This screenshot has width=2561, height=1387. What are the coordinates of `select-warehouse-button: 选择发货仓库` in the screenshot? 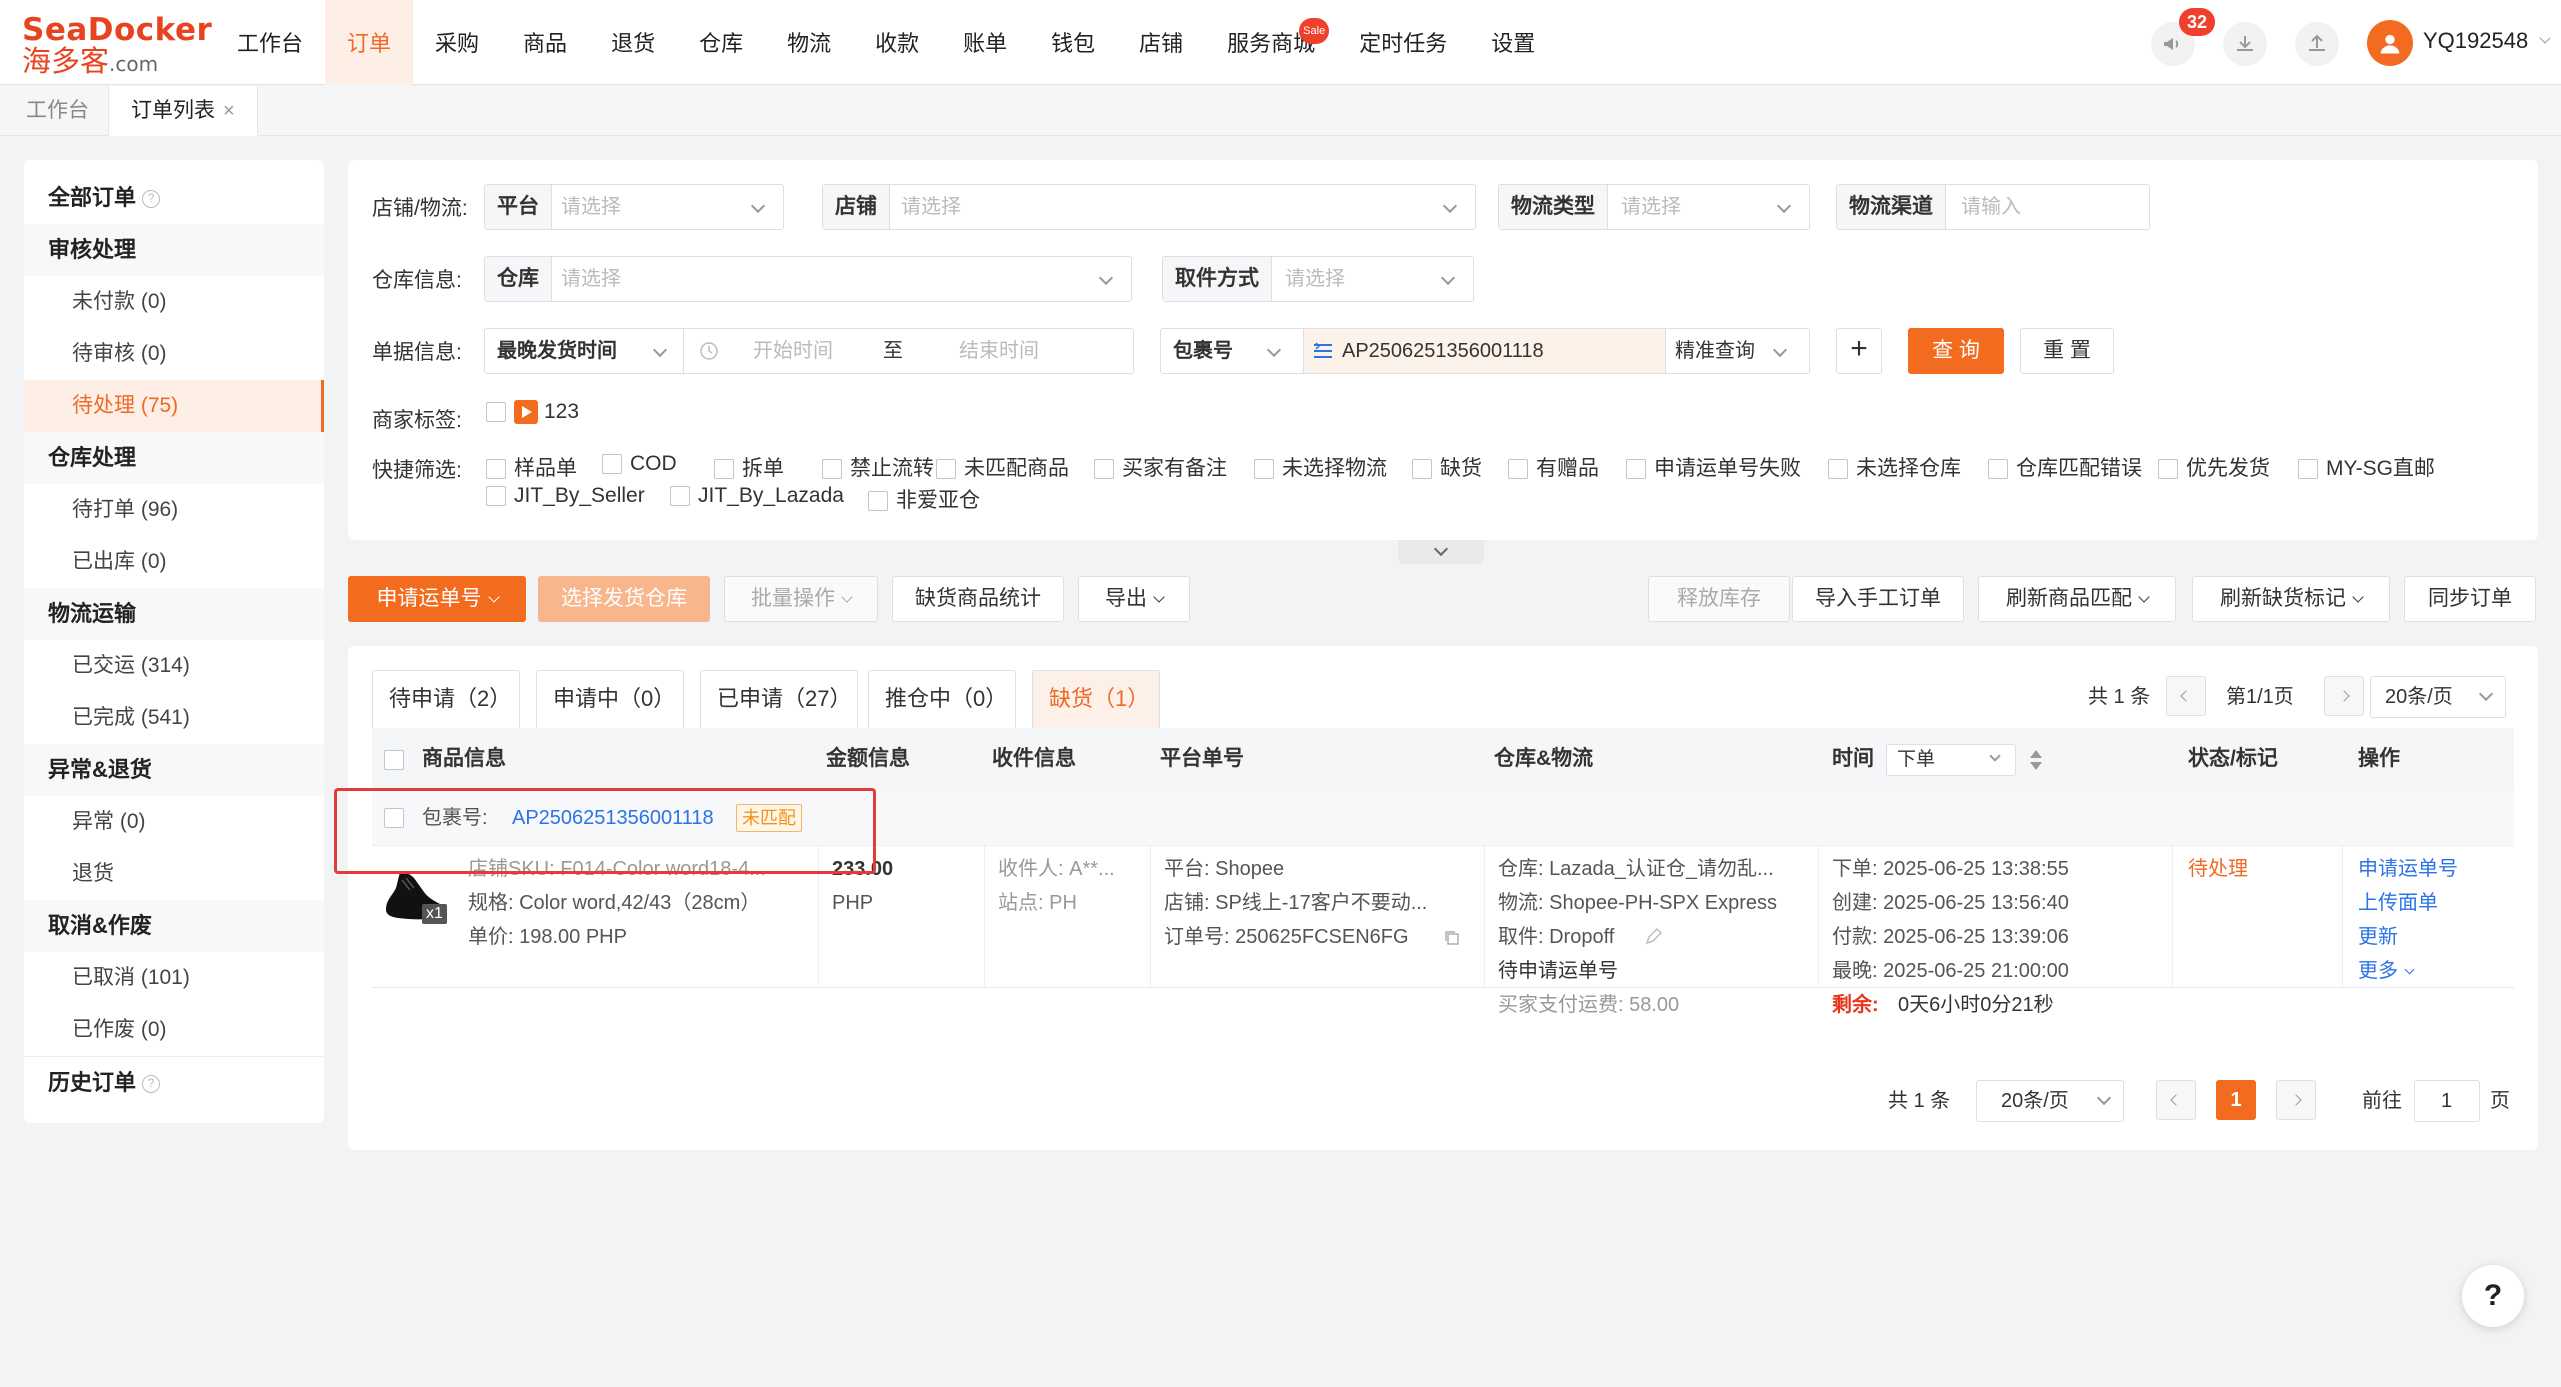 It's located at (624, 599).